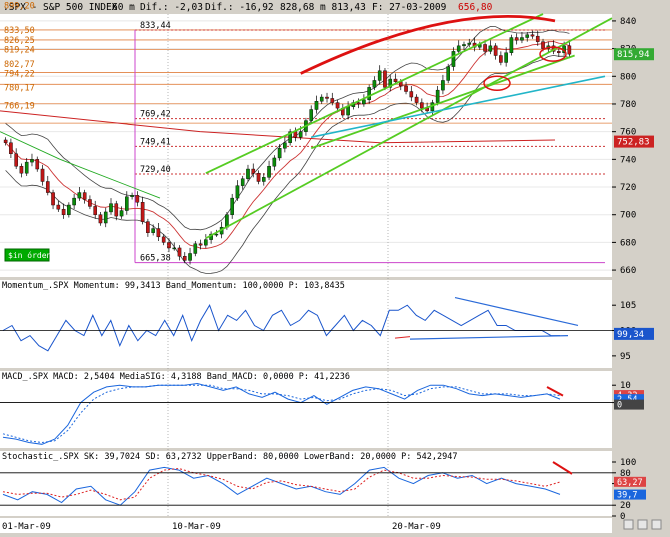 The height and width of the screenshot is (537, 670). Describe the element at coordinates (630, 483) in the screenshot. I see `stoch-sd-label: 63,27` at that location.